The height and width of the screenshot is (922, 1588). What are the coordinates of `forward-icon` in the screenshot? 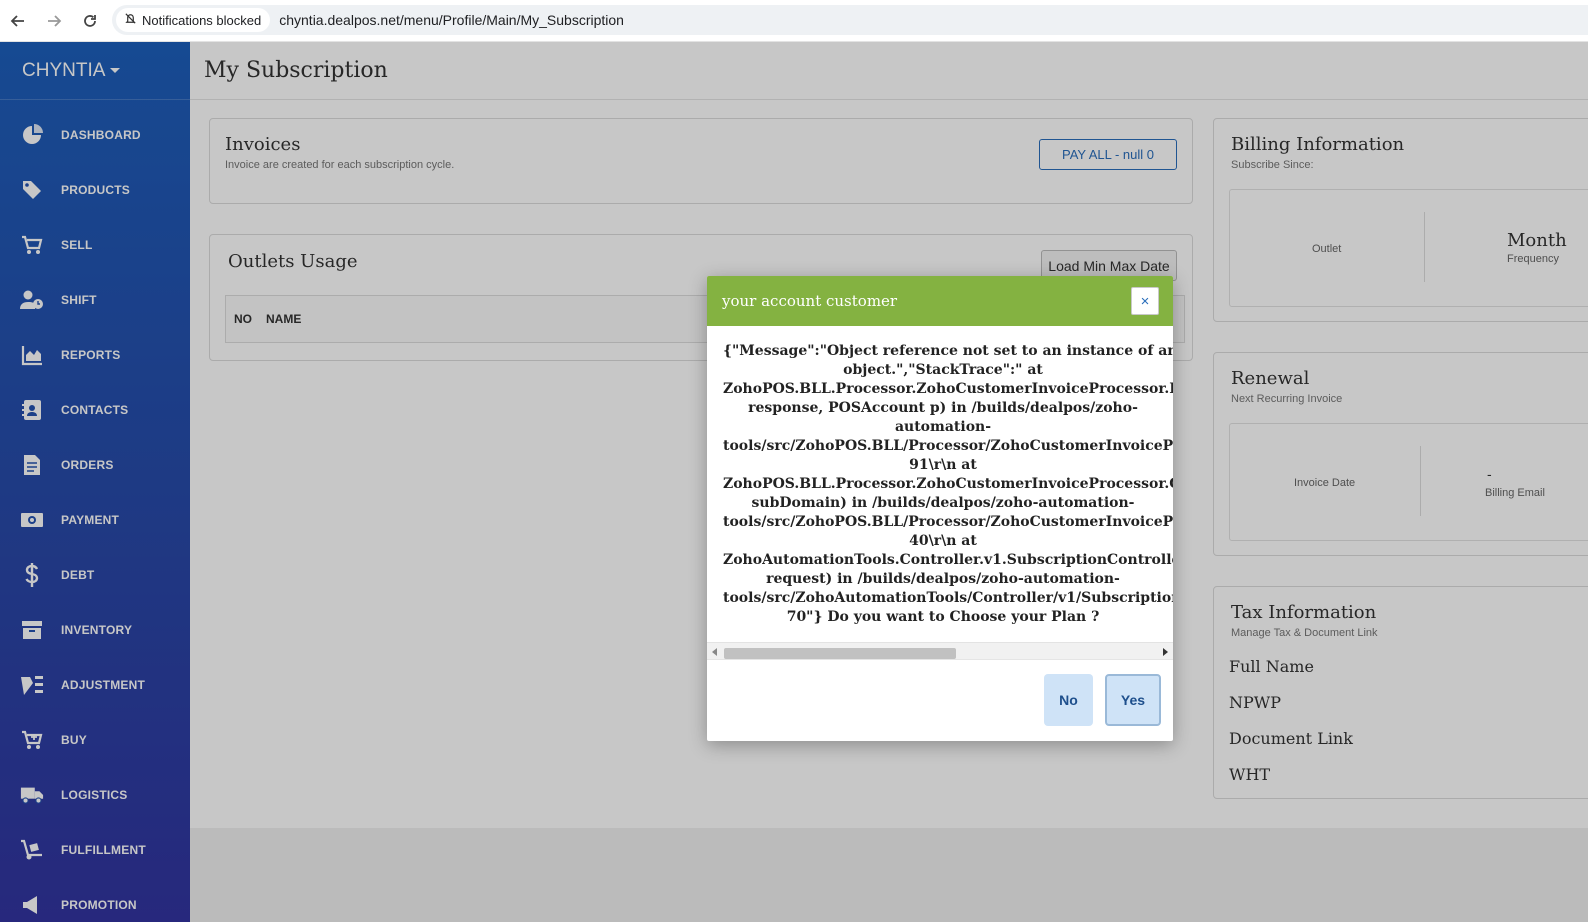 It's located at (54, 21).